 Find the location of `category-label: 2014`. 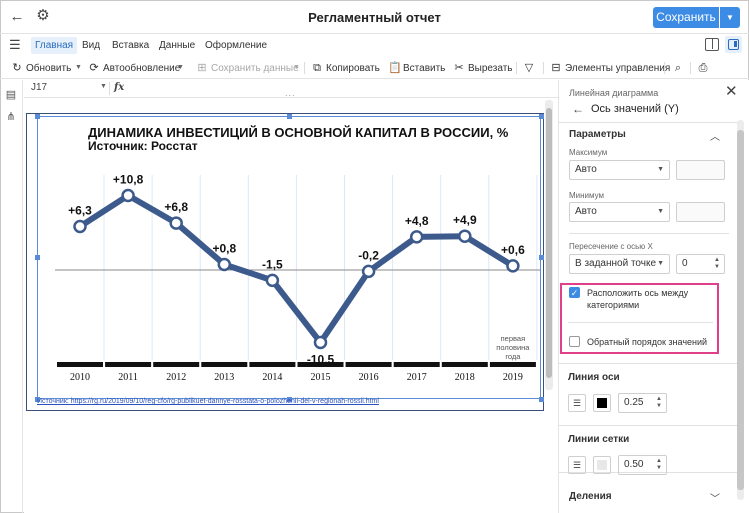

category-label: 2014 is located at coordinates (272, 377).